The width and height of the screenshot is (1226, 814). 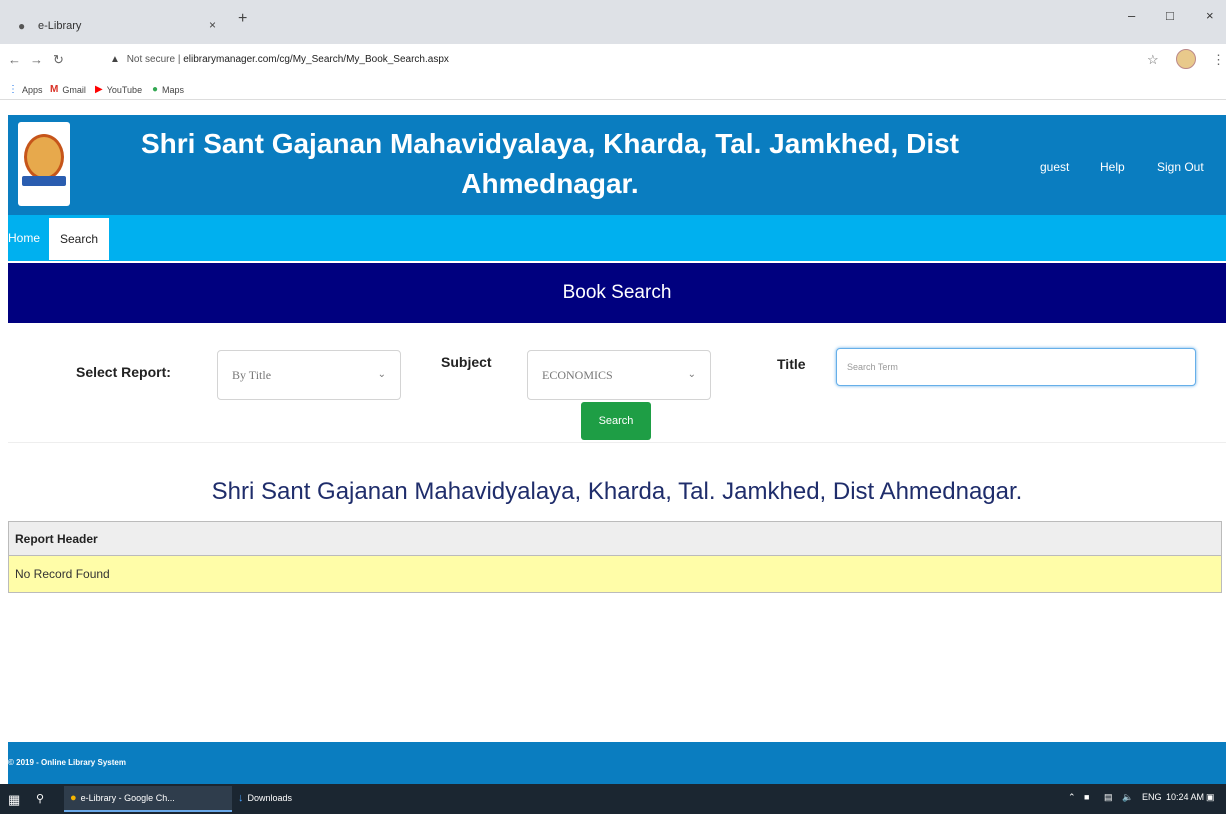 What do you see at coordinates (265, 798) in the screenshot?
I see `taskbar-downloads-button: ↓ Downloads` at bounding box center [265, 798].